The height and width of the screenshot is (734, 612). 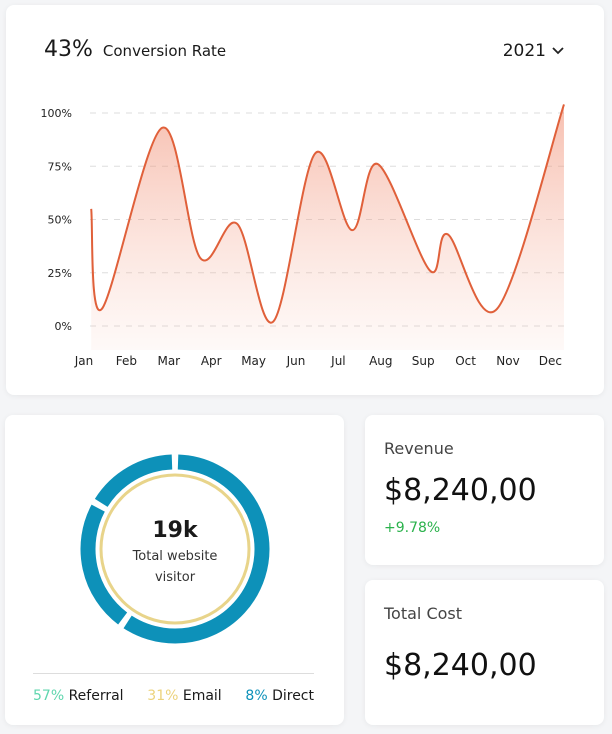 What do you see at coordinates (126, 361) in the screenshot?
I see `x-tick-label: Feb` at bounding box center [126, 361].